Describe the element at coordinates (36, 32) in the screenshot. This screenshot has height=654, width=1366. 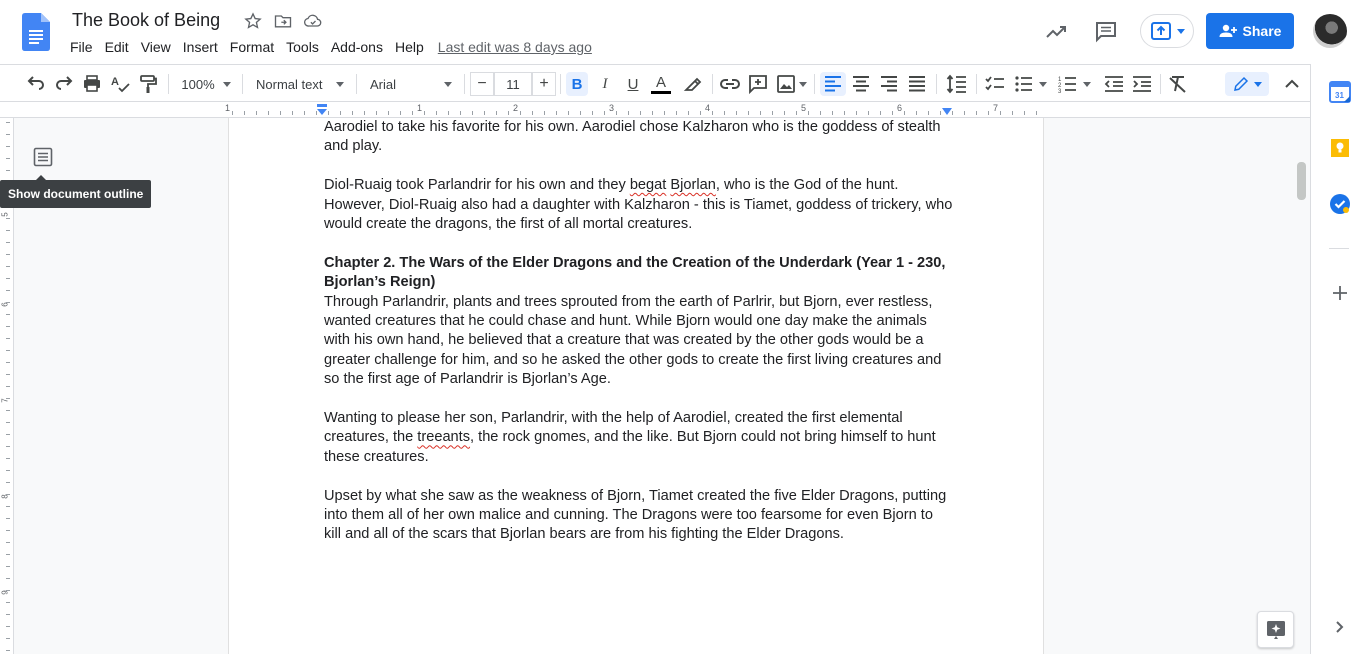
I see `docs-logo-icon` at that location.